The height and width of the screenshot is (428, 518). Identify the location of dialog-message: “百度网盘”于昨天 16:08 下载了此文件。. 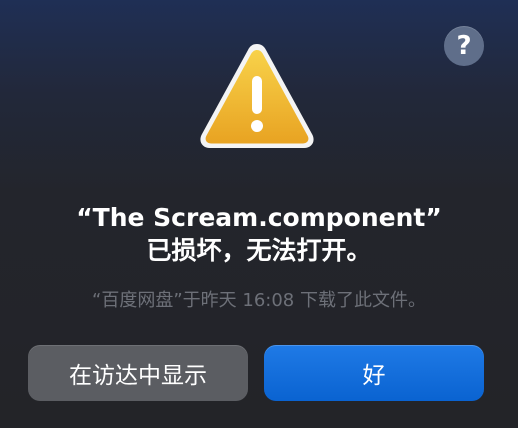
(259, 300).